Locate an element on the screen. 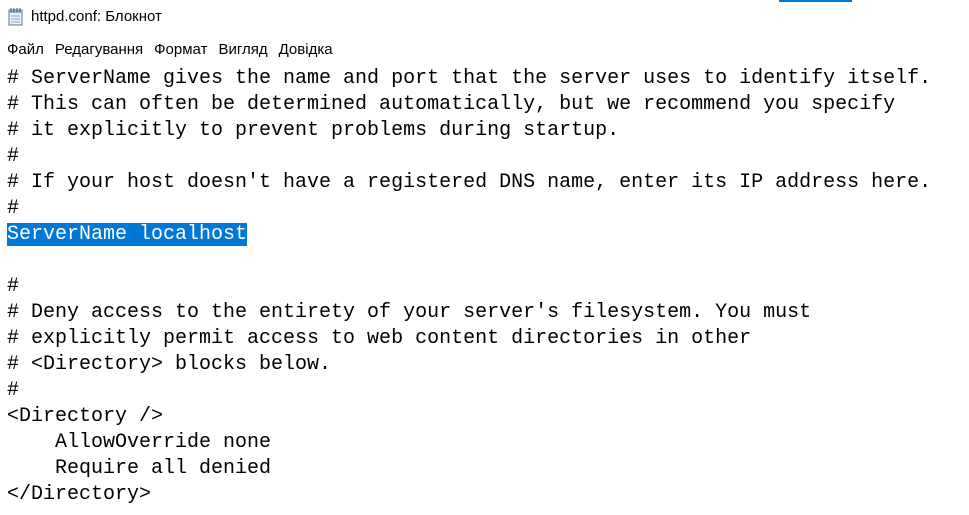  window-title: httpd.conf: Блокнот is located at coordinates (96, 16).